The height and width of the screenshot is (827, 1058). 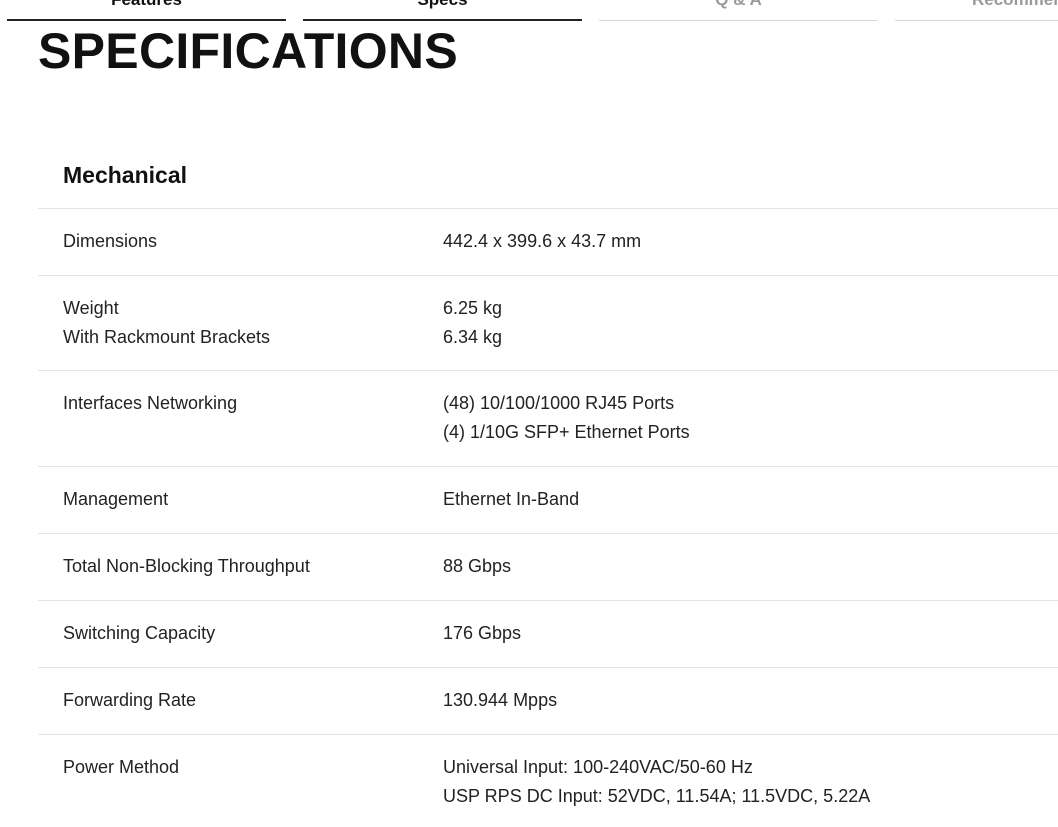 What do you see at coordinates (146, 5) in the screenshot?
I see `tab-features-label: Features` at bounding box center [146, 5].